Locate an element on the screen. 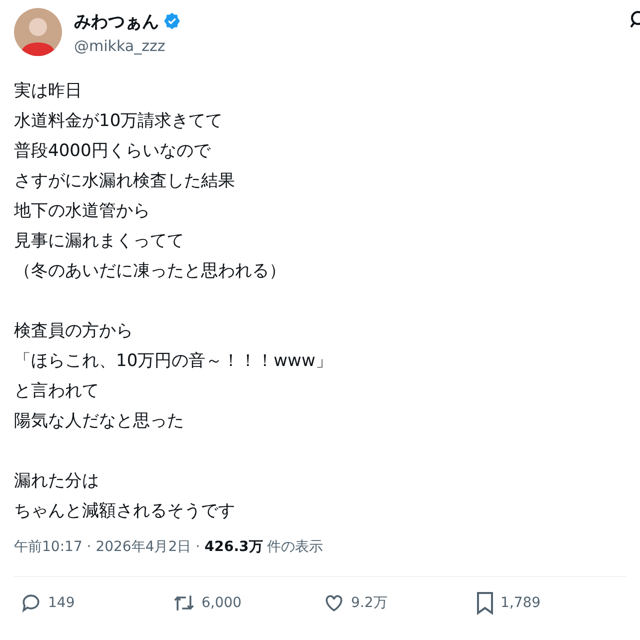 The height and width of the screenshot is (640, 640). post-text-line: 地下の水道管から is located at coordinates (82, 211).